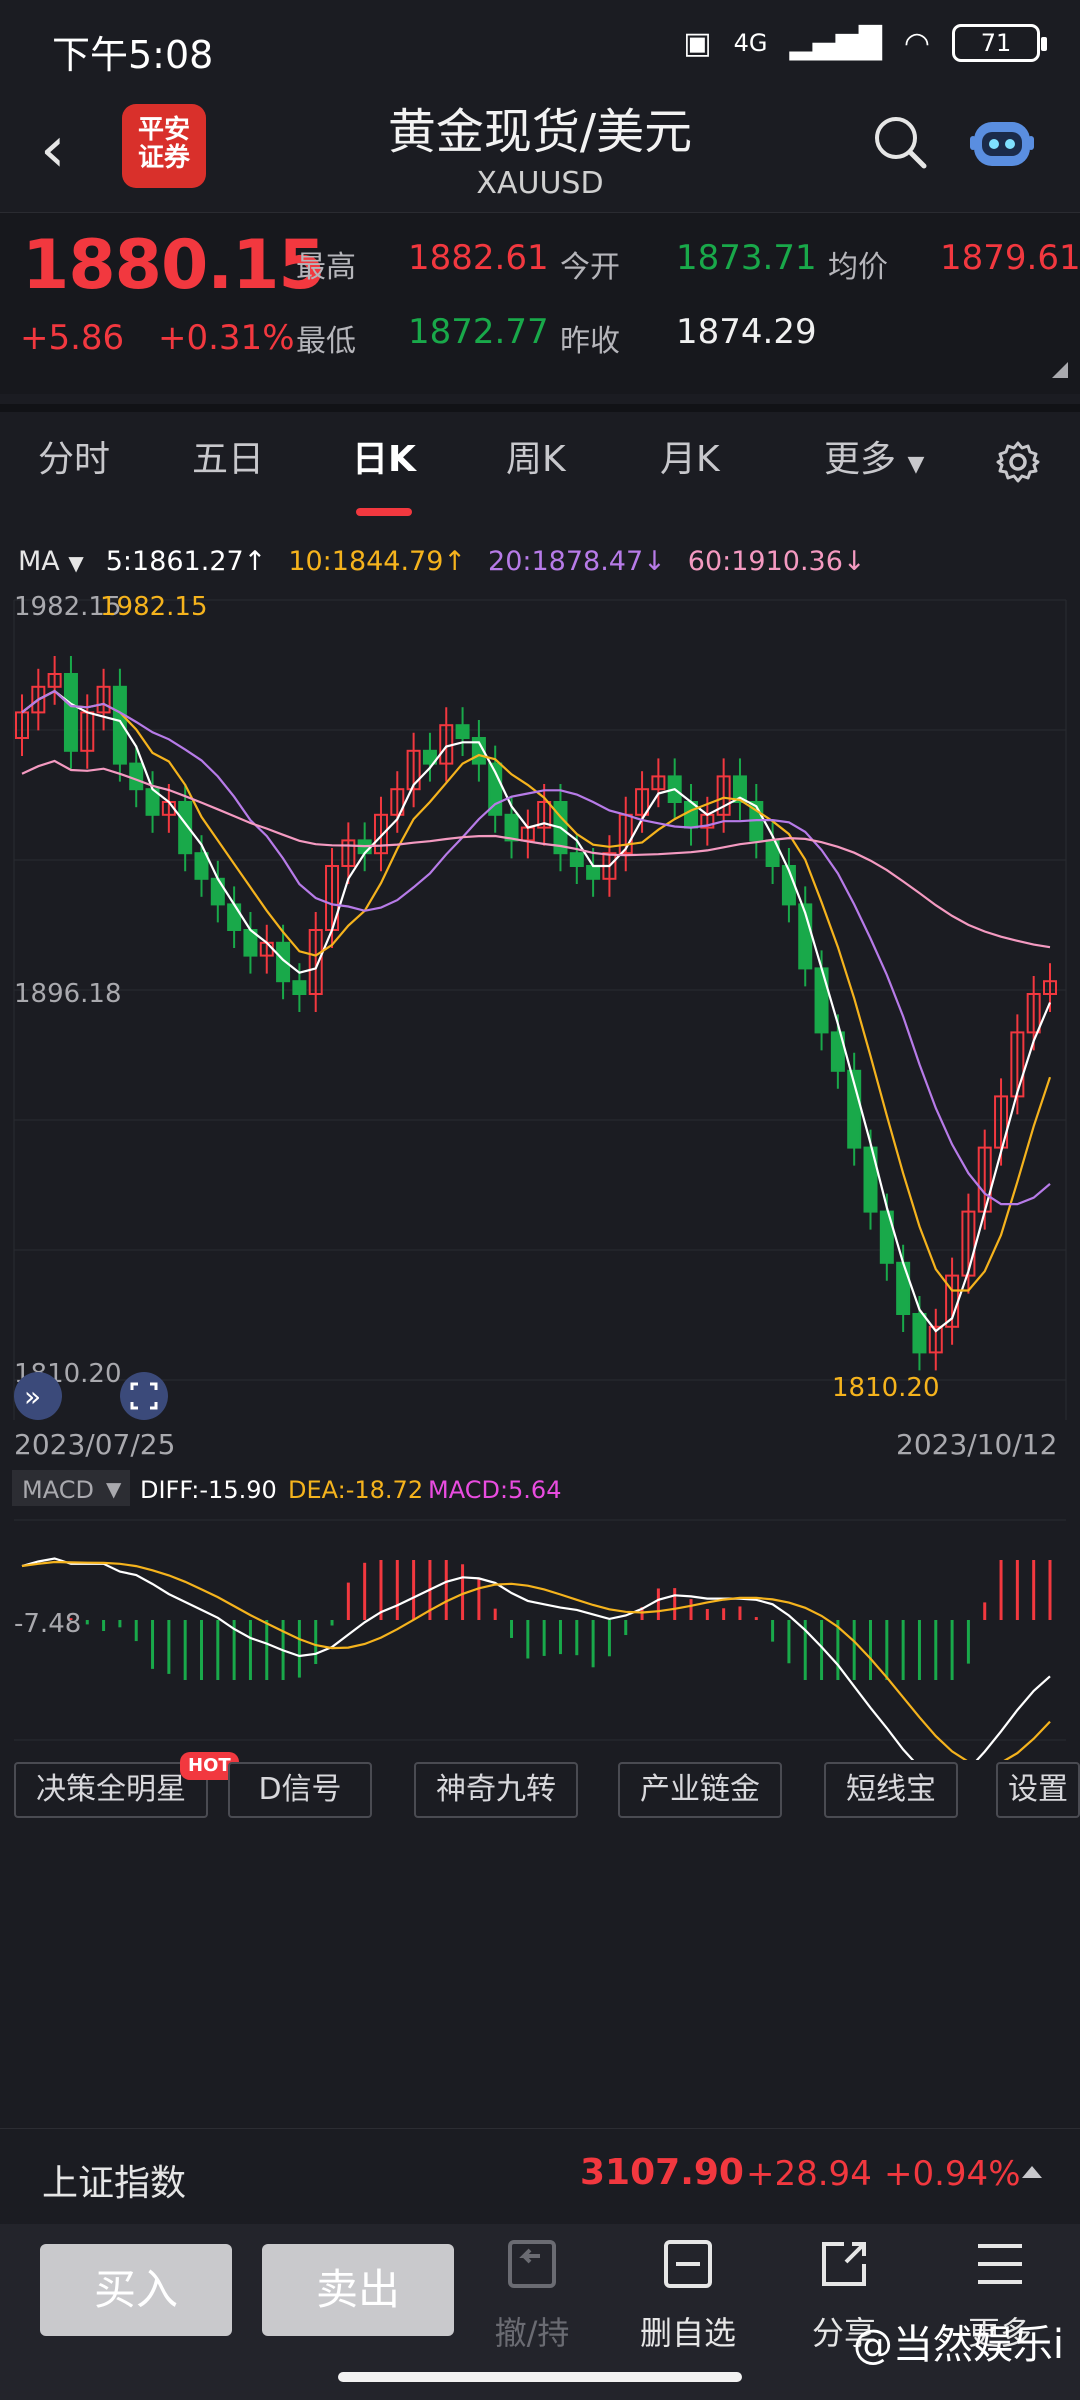 This screenshot has width=1080, height=2400. I want to click on share-icon, so click(844, 2264).